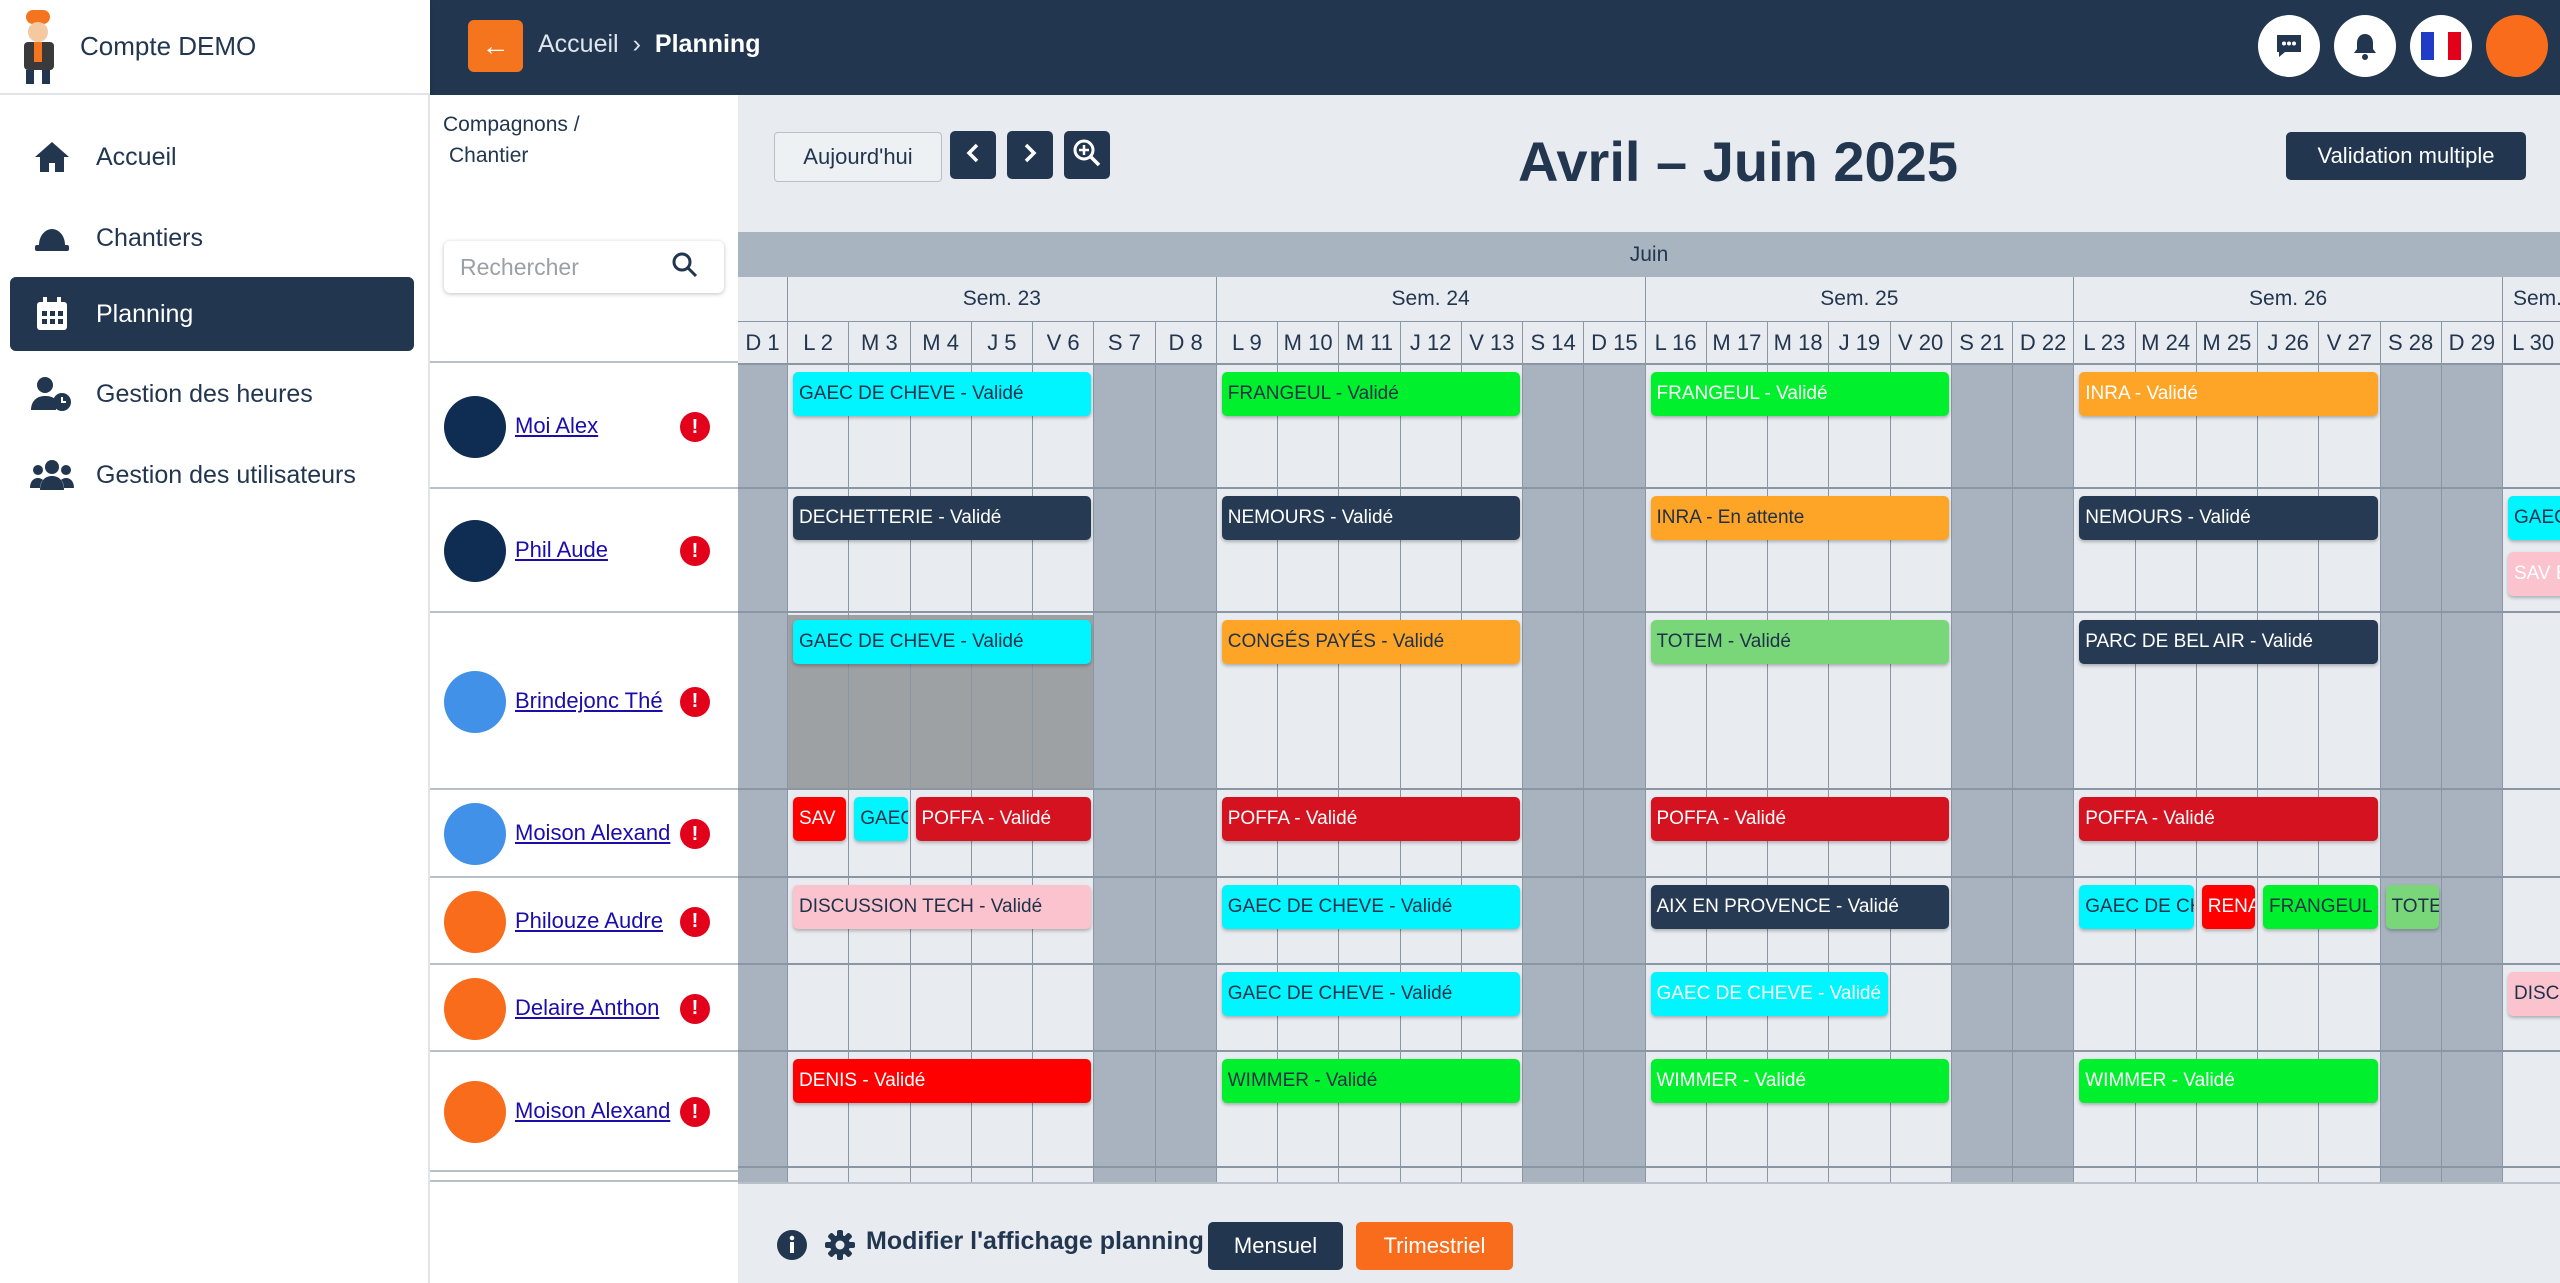 The width and height of the screenshot is (2560, 1283). Describe the element at coordinates (136, 156) in the screenshot. I see `sidebar-item-label: Accueil` at that location.